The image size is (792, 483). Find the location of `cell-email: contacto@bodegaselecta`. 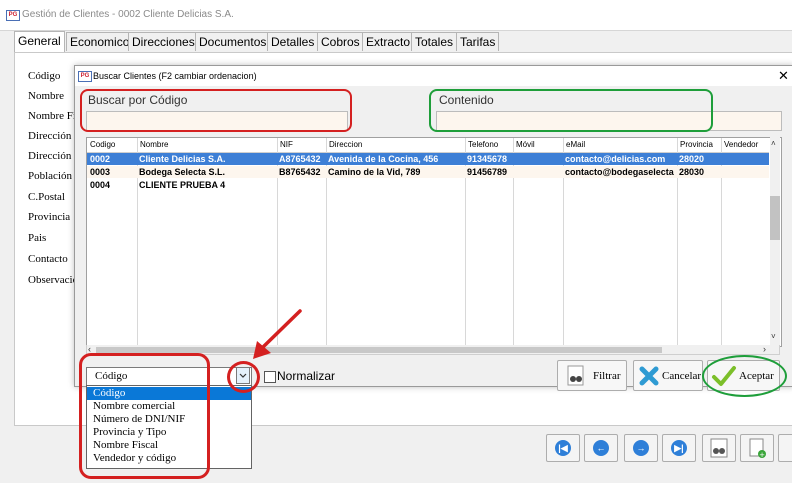

cell-email: contacto@bodegaselecta is located at coordinates (619, 172).